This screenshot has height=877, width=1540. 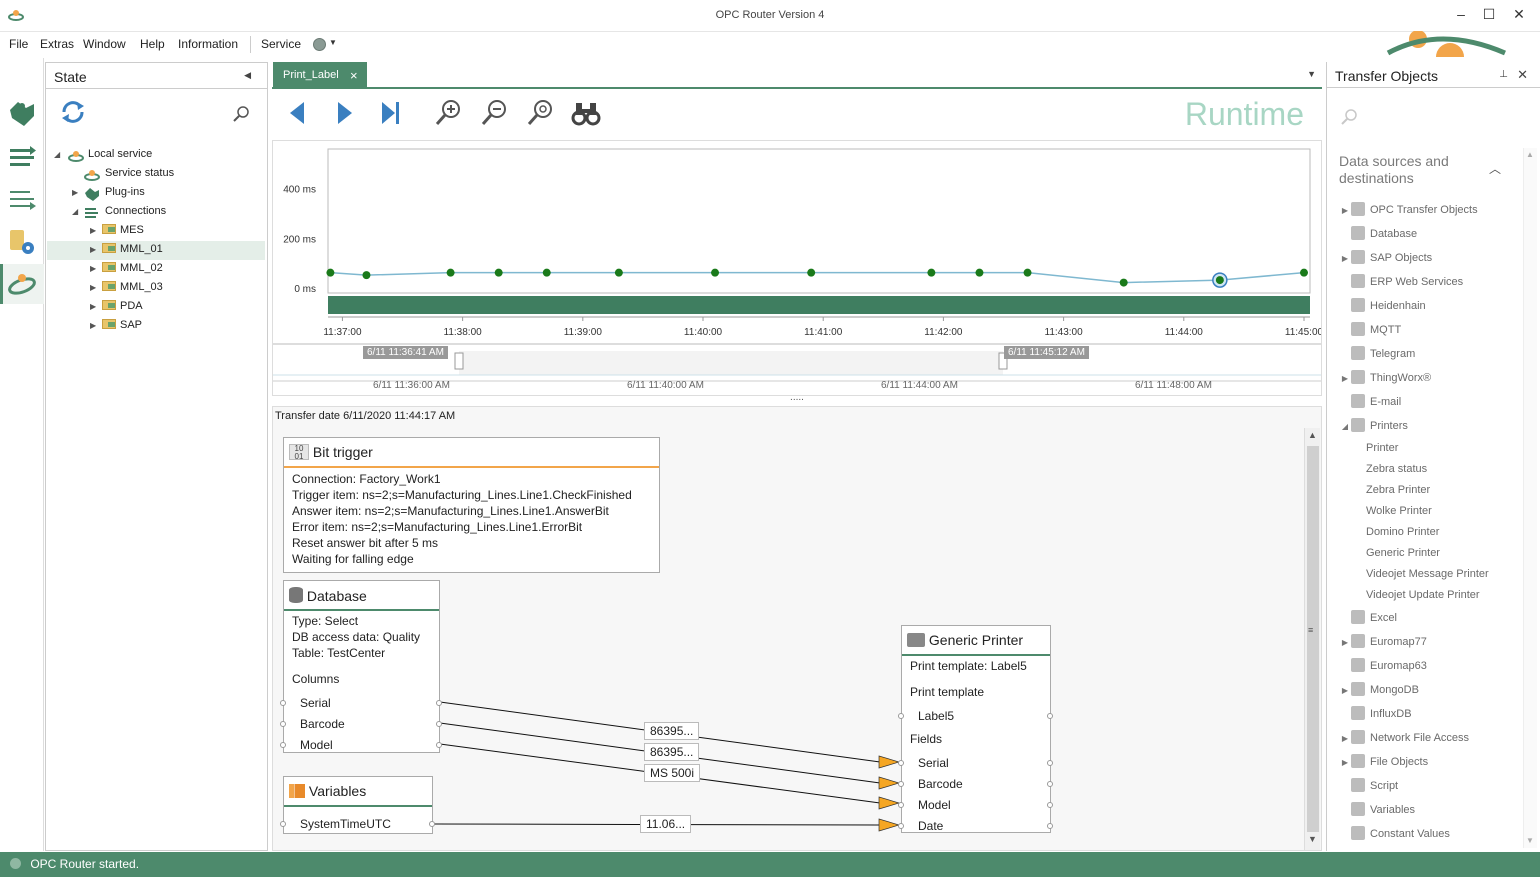 I want to click on scroll-down-icon: ▼, so click(x=1530, y=840).